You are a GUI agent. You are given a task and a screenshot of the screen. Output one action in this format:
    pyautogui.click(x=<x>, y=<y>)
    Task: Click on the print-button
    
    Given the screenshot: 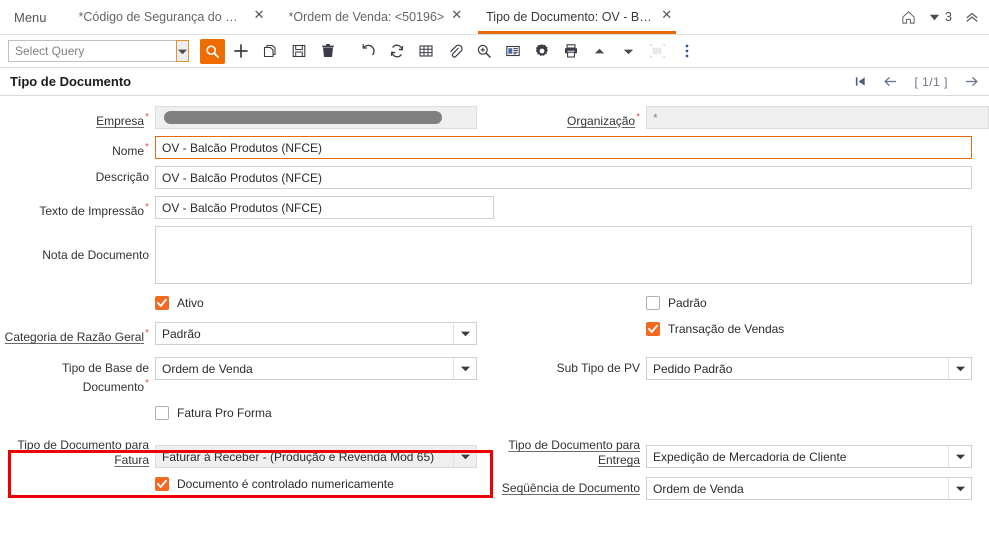 What is the action you would take?
    pyautogui.click(x=570, y=51)
    